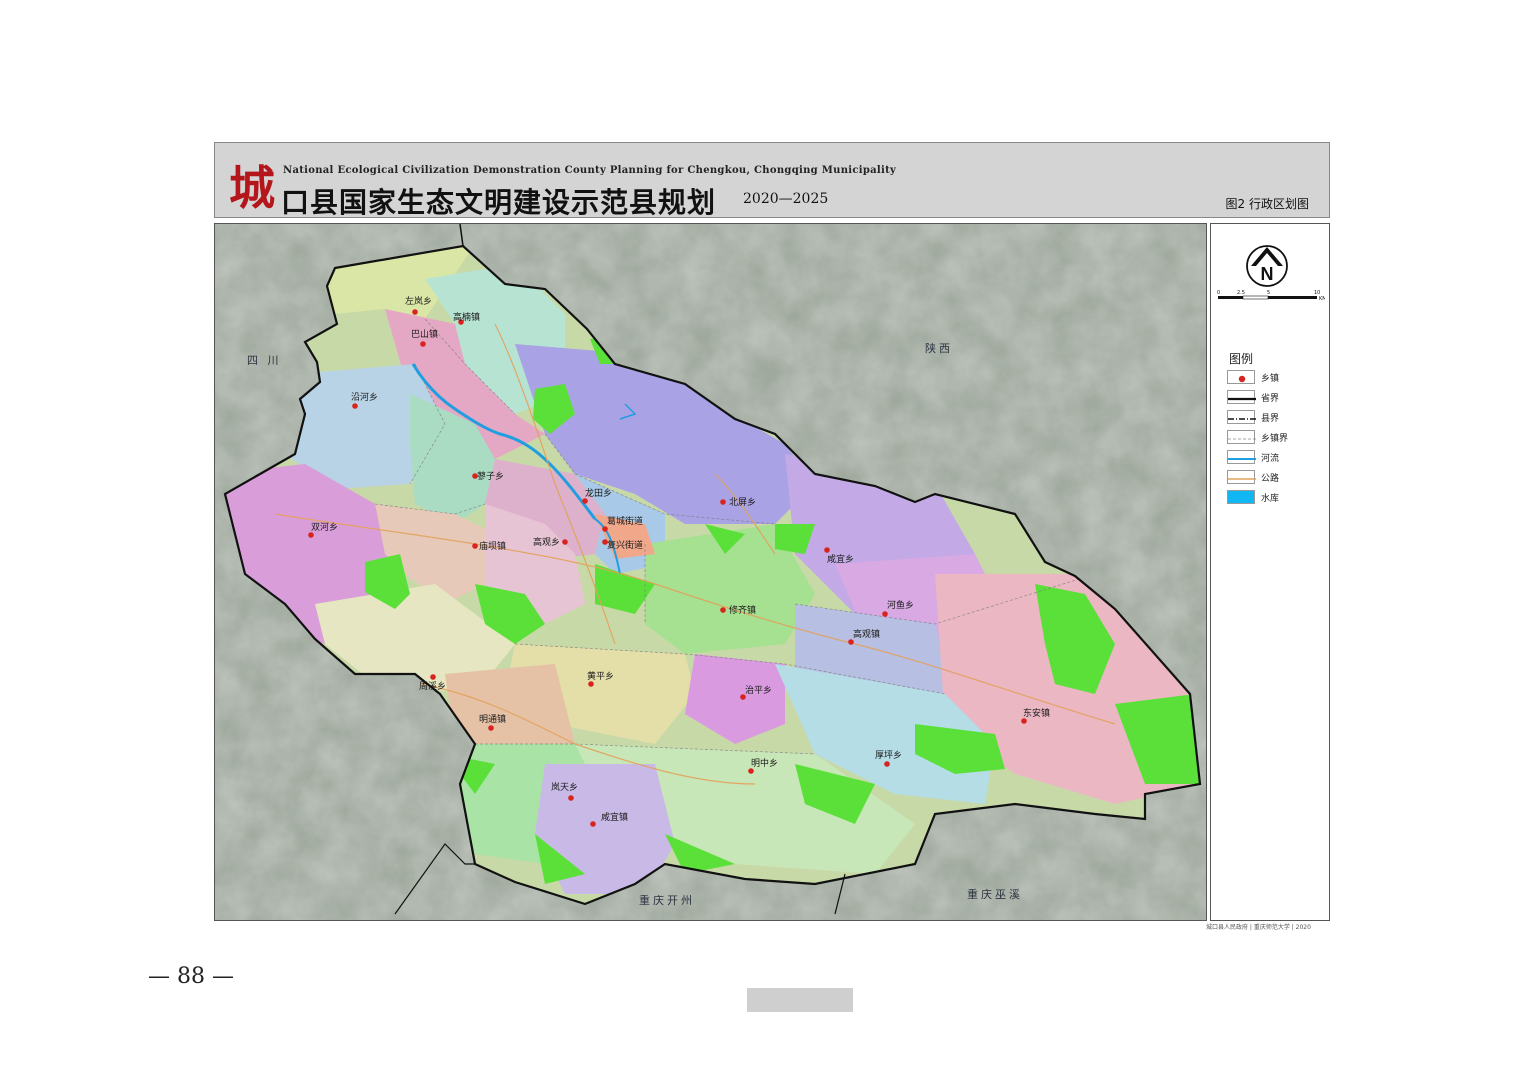 The height and width of the screenshot is (1074, 1520). What do you see at coordinates (1270, 479) in the screenshot?
I see `legend-label: 公路` at bounding box center [1270, 479].